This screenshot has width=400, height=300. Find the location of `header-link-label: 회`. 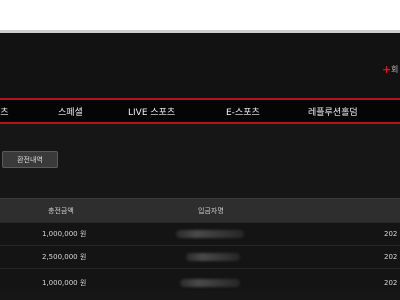

header-link-label: 회 is located at coordinates (394, 70).